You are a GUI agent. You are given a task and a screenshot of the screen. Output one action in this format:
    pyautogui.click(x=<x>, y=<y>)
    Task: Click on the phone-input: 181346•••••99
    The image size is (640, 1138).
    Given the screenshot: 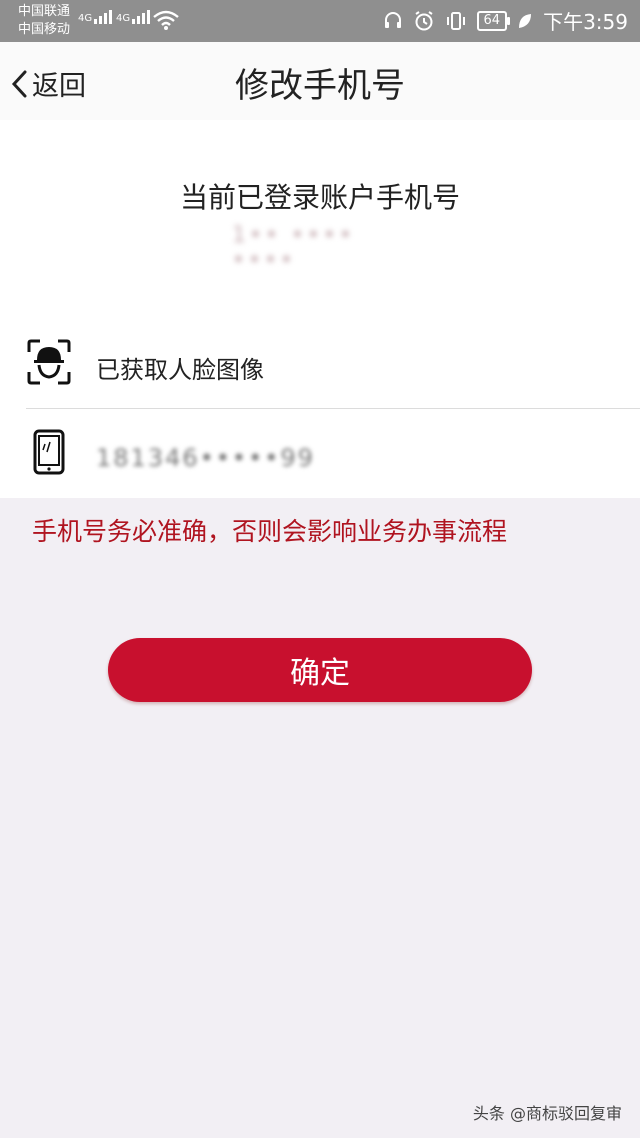 What is the action you would take?
    pyautogui.click(x=205, y=458)
    